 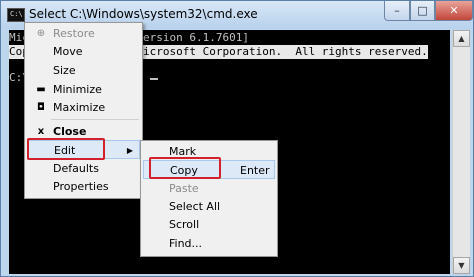 I want to click on scroll-down-icon: ▼, so click(x=461, y=265).